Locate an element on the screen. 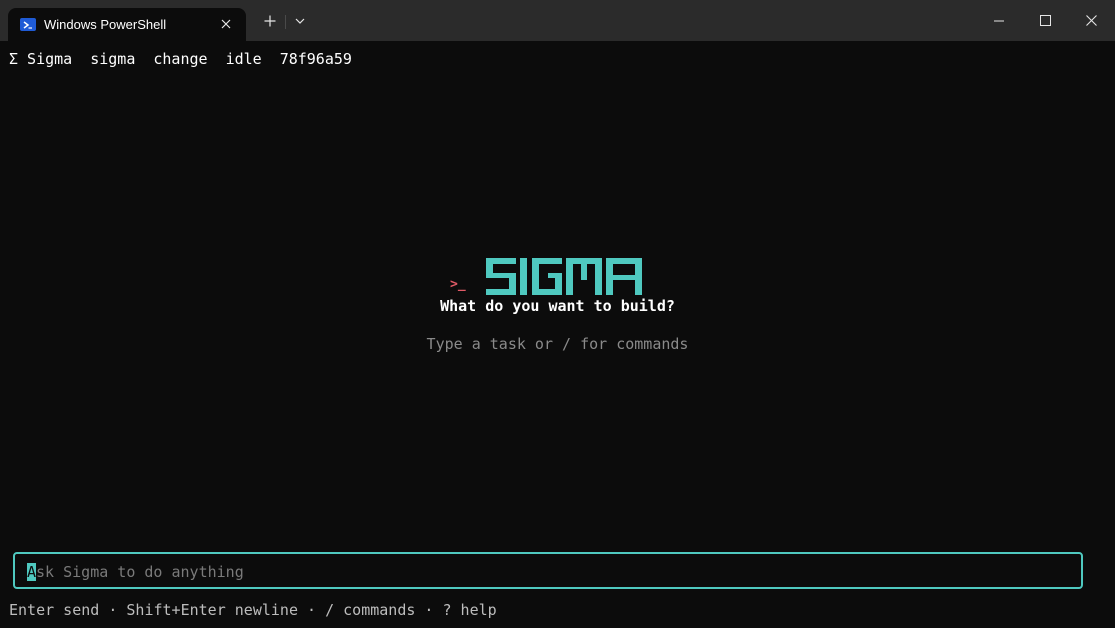 This screenshot has height=628, width=1115. status-commit: 78f96a59 is located at coordinates (315, 59).